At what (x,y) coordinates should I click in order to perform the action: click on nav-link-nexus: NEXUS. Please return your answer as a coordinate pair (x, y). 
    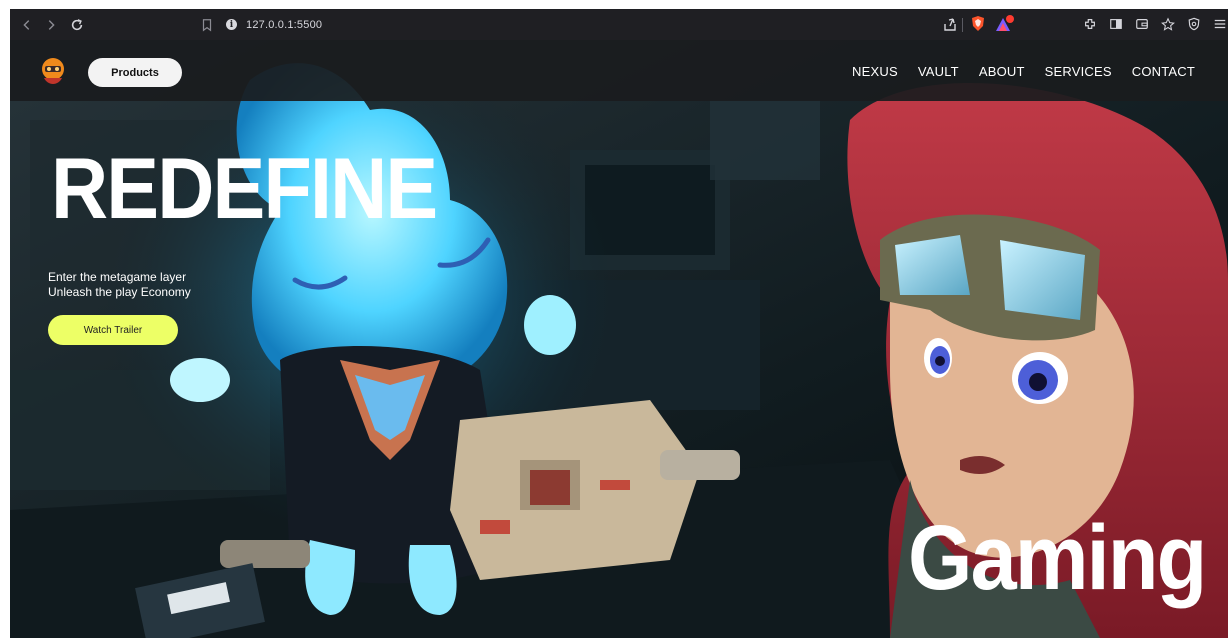
    Looking at the image, I should click on (875, 71).